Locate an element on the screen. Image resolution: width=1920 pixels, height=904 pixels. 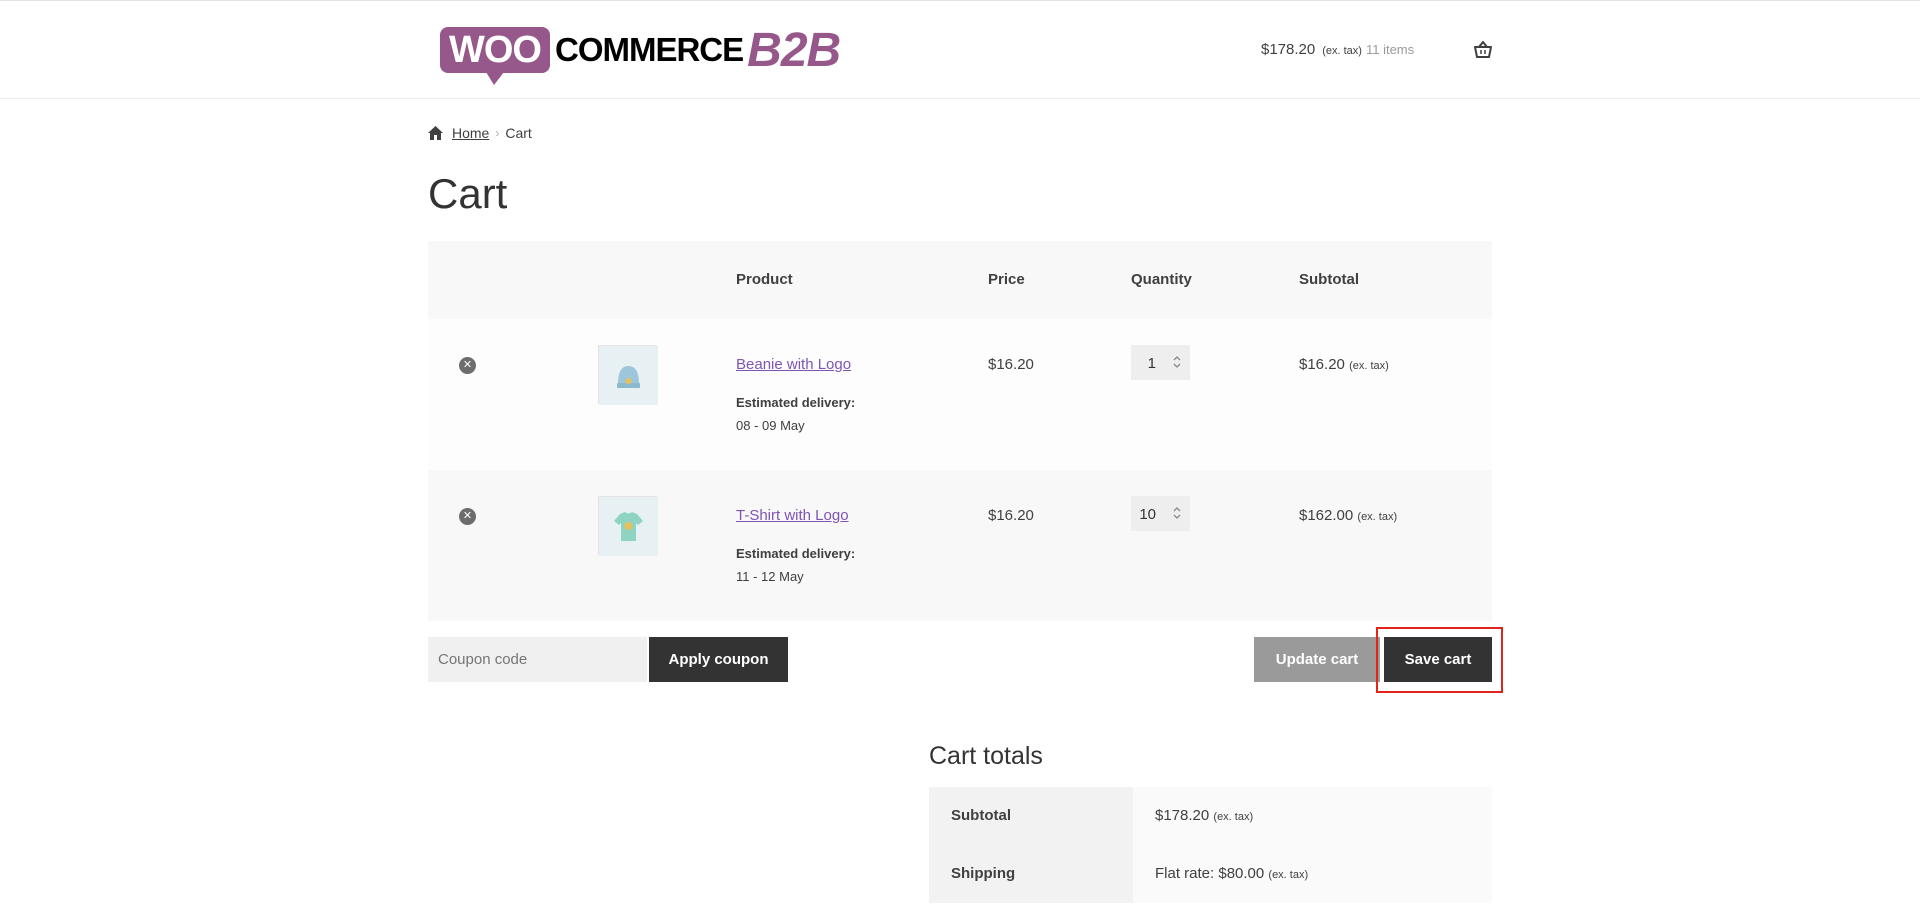
home-icon is located at coordinates (435, 133).